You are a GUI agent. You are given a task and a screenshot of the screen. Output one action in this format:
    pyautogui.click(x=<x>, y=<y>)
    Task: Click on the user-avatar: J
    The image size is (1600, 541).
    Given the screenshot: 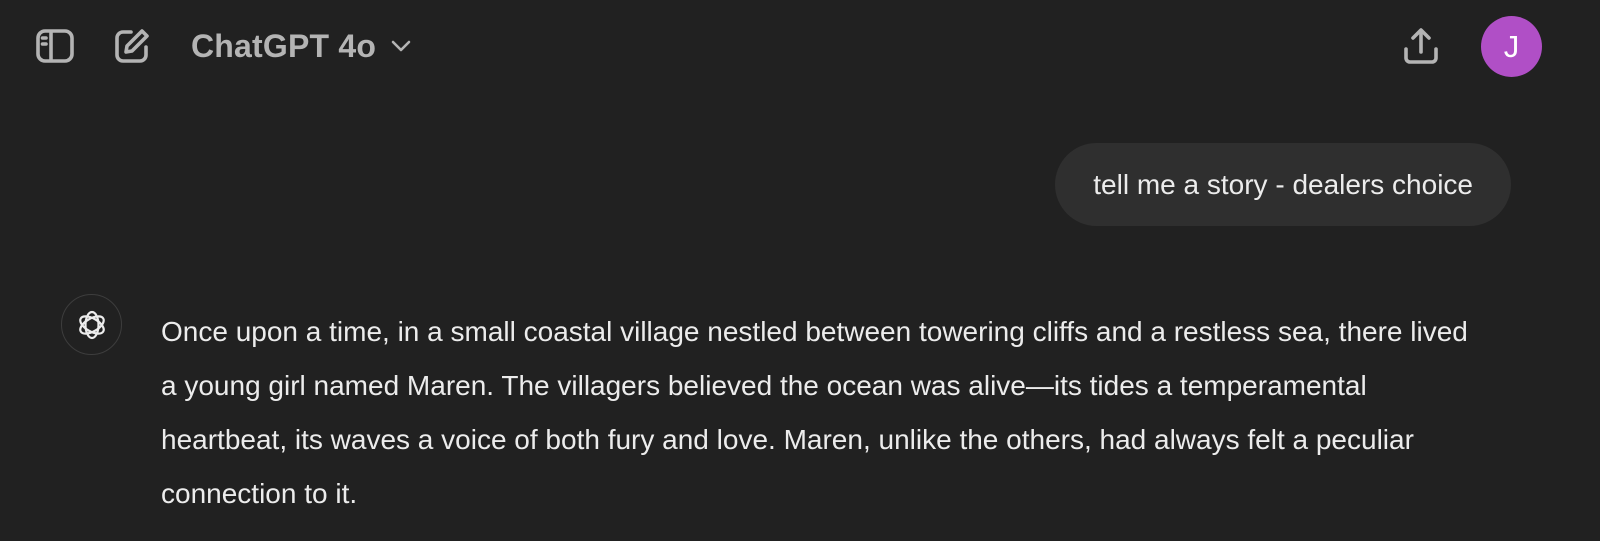 What is the action you would take?
    pyautogui.click(x=1511, y=46)
    